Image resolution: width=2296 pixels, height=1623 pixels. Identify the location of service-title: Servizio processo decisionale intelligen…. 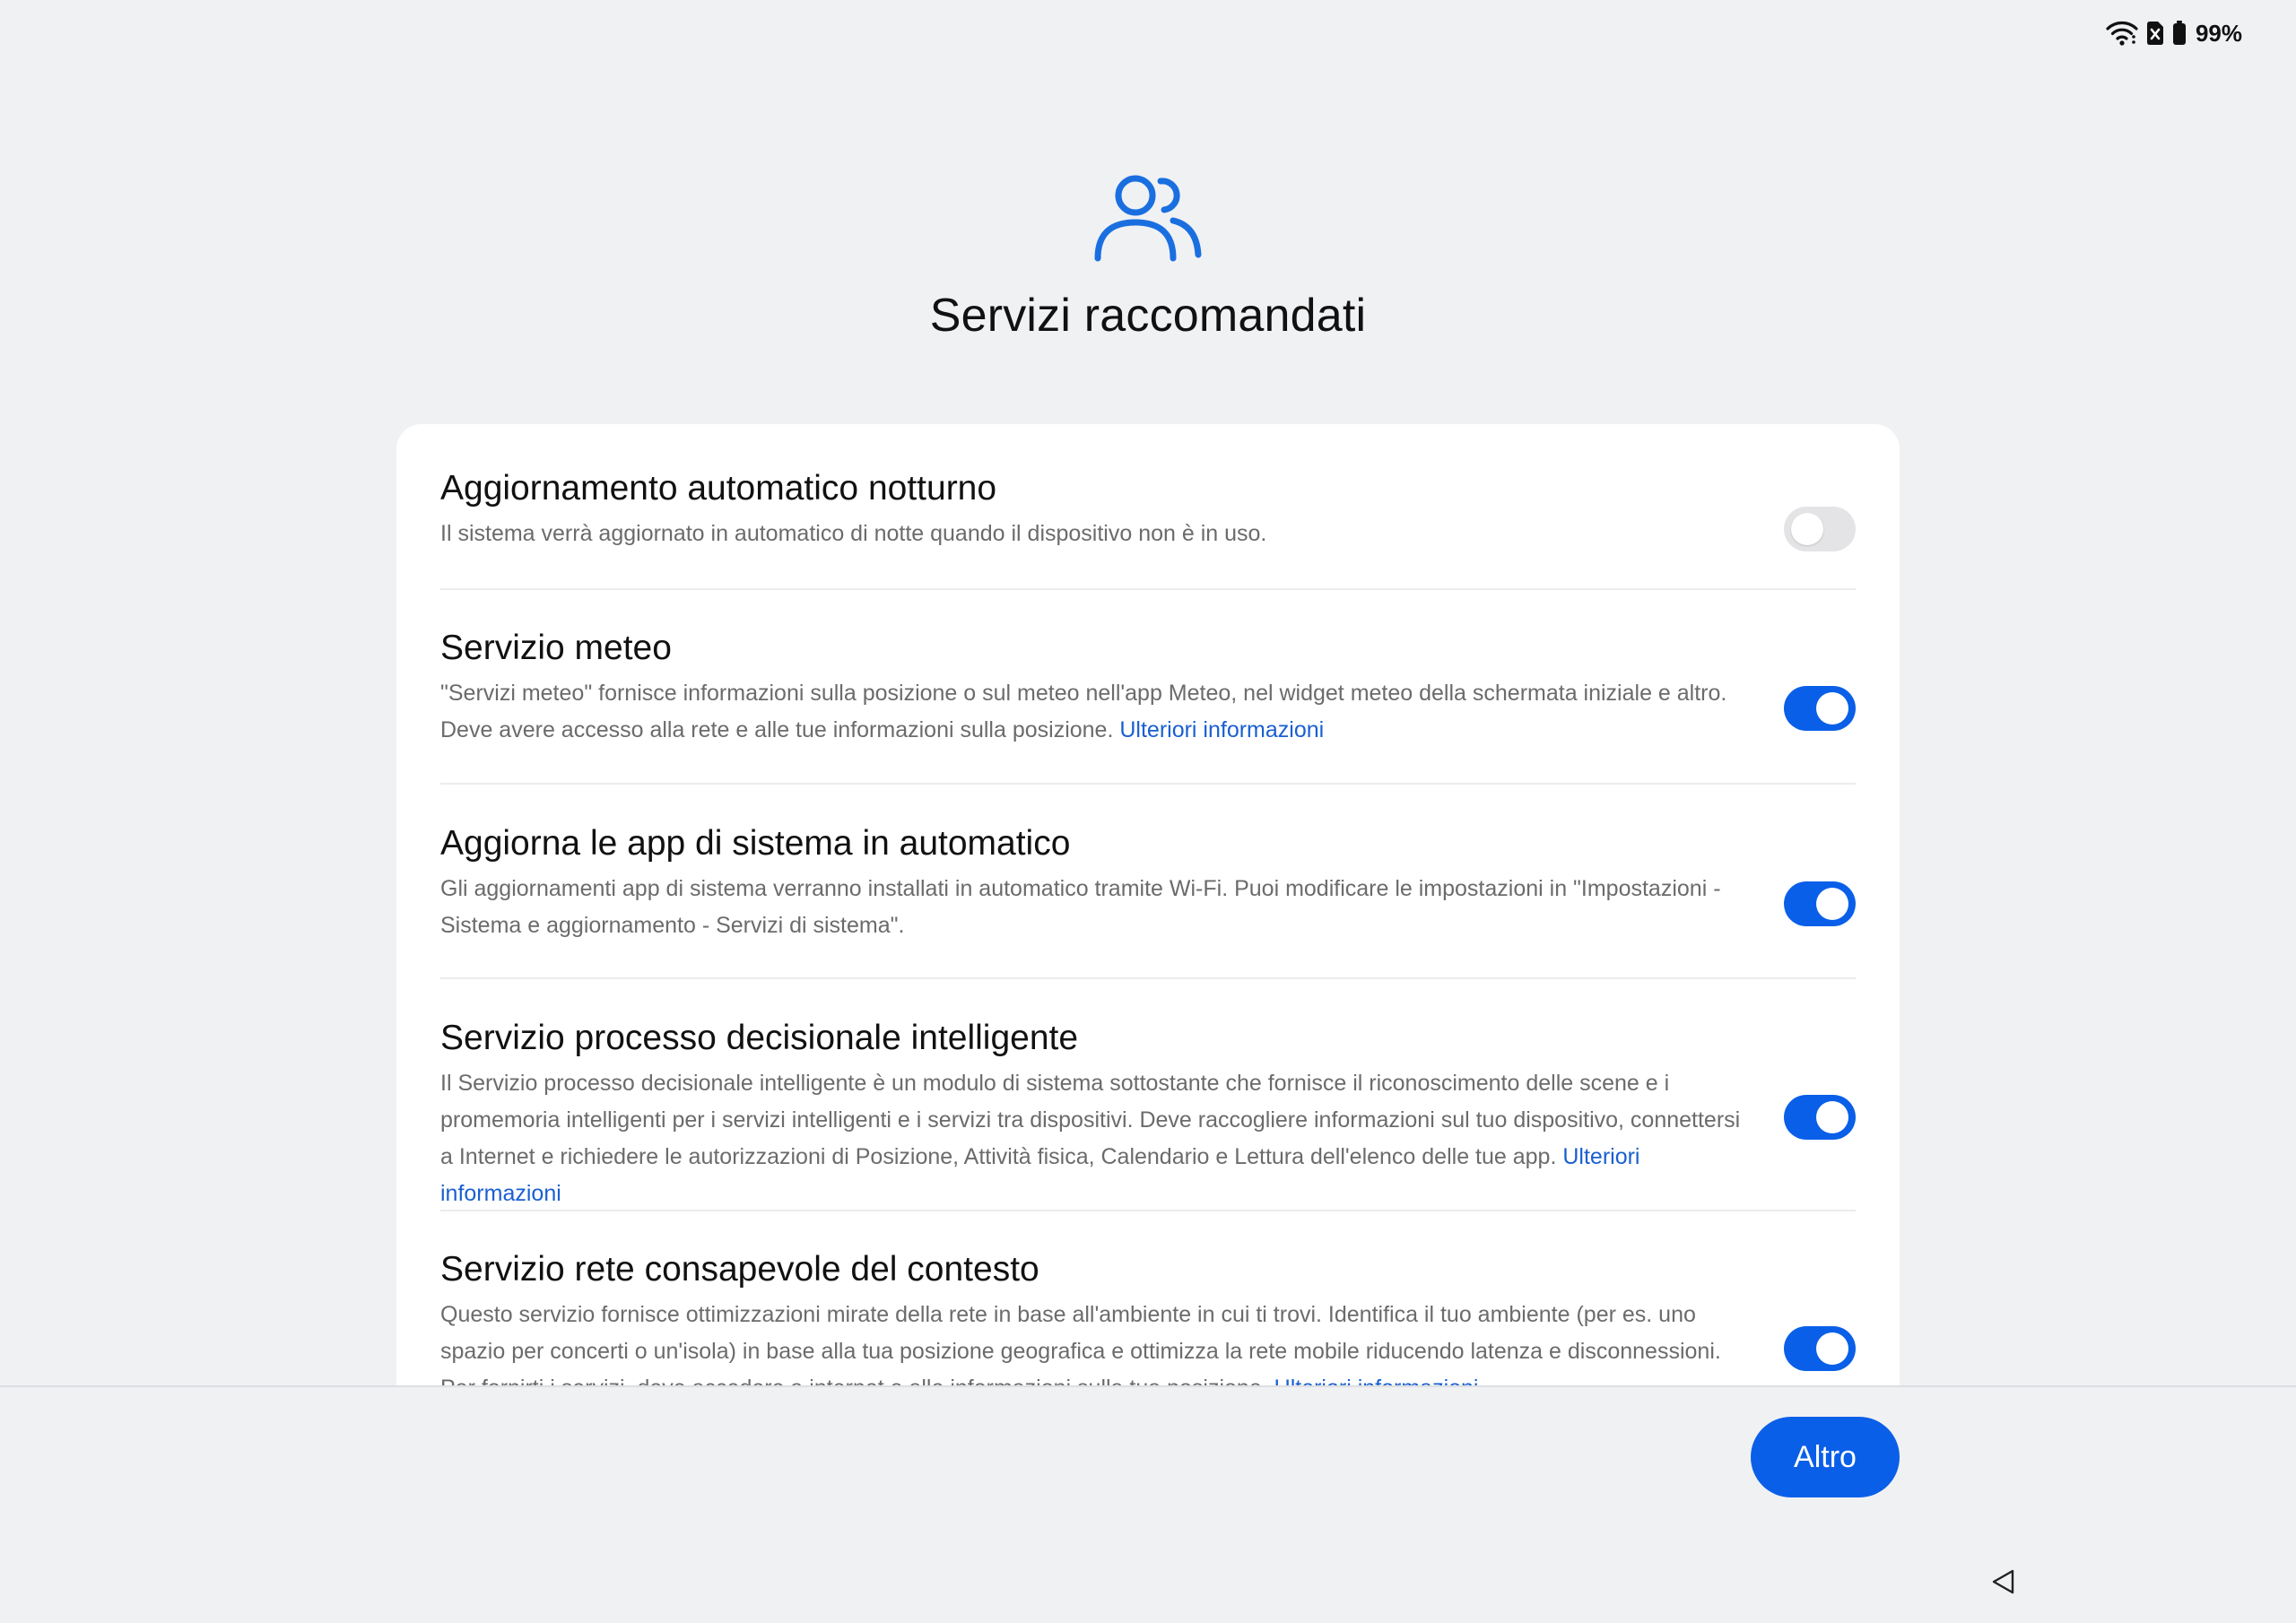
(759, 1038).